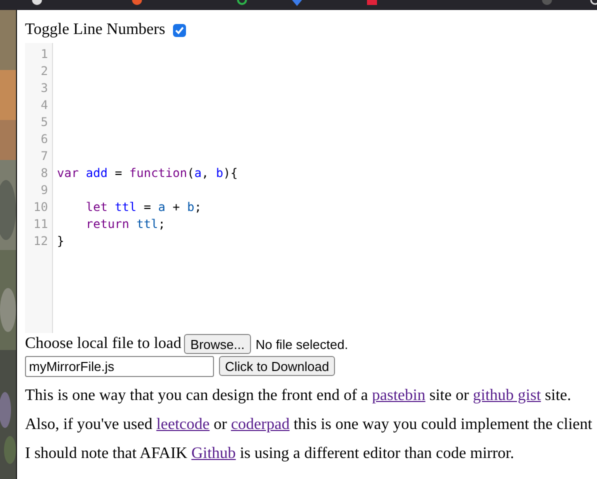 Image resolution: width=597 pixels, height=479 pixels. I want to click on download-button: Click to Download, so click(277, 366).